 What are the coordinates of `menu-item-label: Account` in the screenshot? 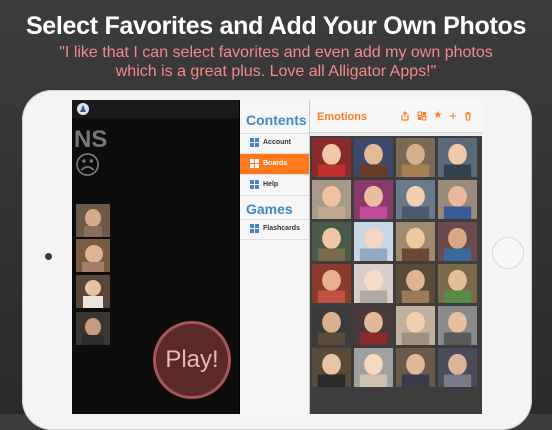 It's located at (277, 142).